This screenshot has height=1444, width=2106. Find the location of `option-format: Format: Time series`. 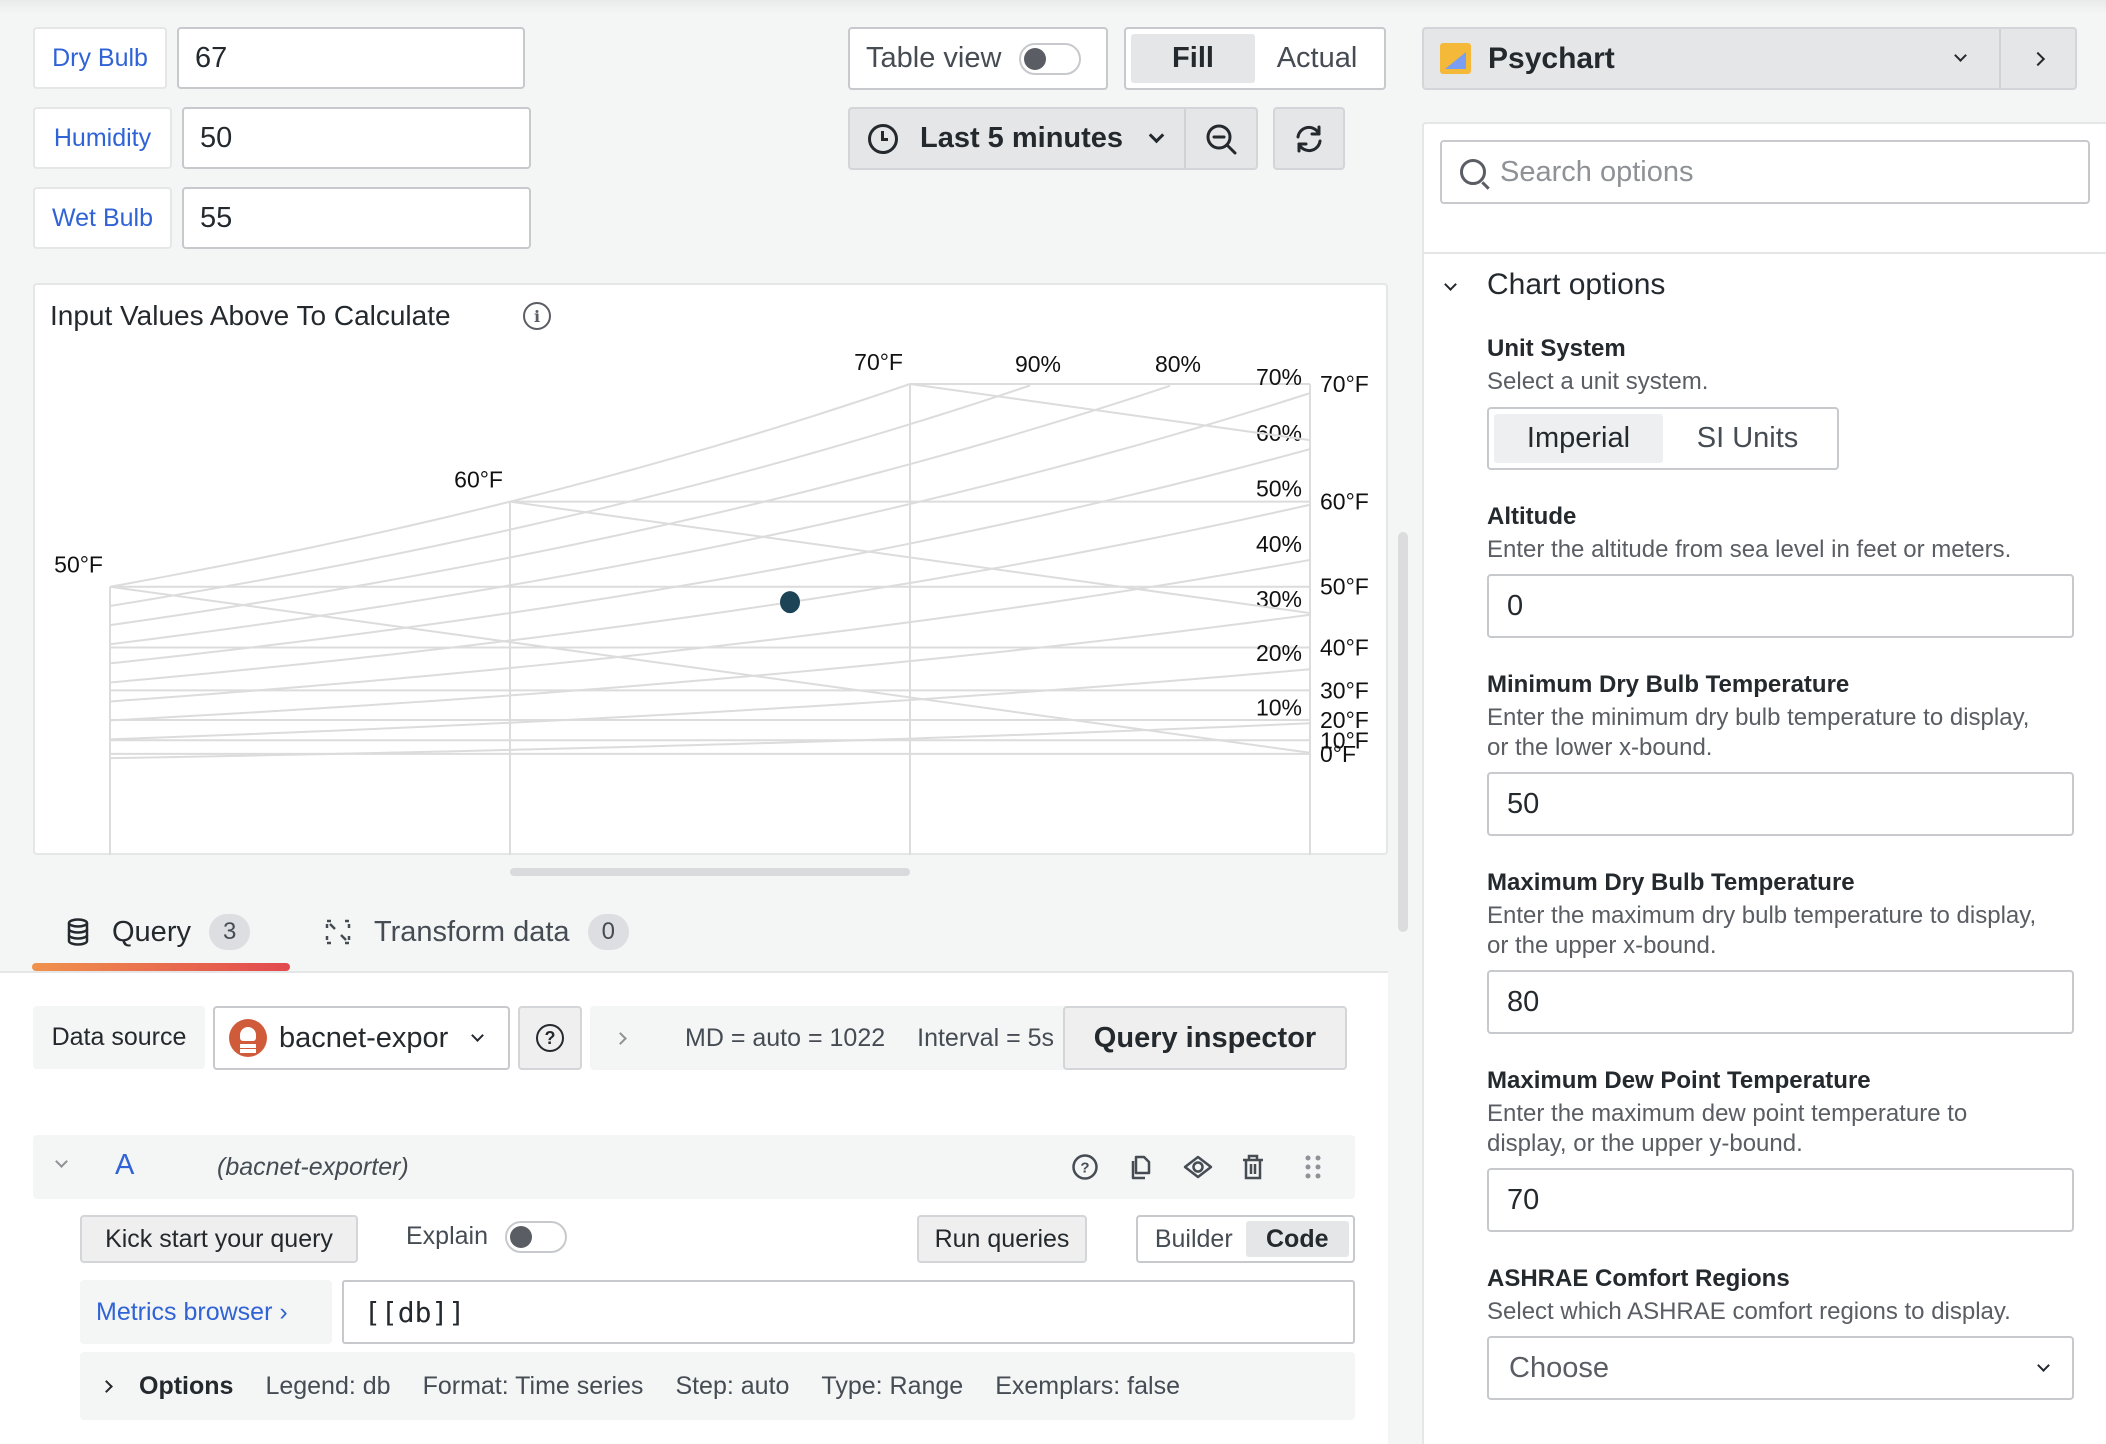

option-format: Format: Time series is located at coordinates (533, 1385).